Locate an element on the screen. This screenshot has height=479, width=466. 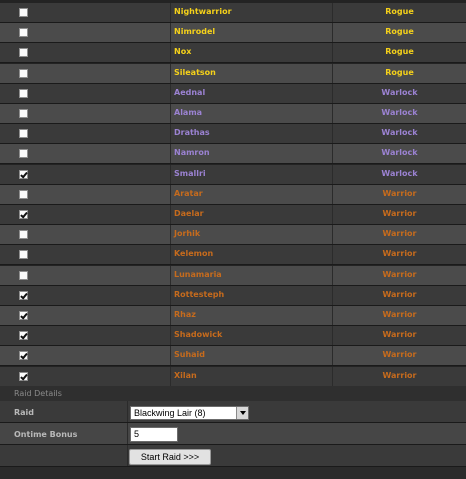
player-name: Sileatson is located at coordinates (195, 72).